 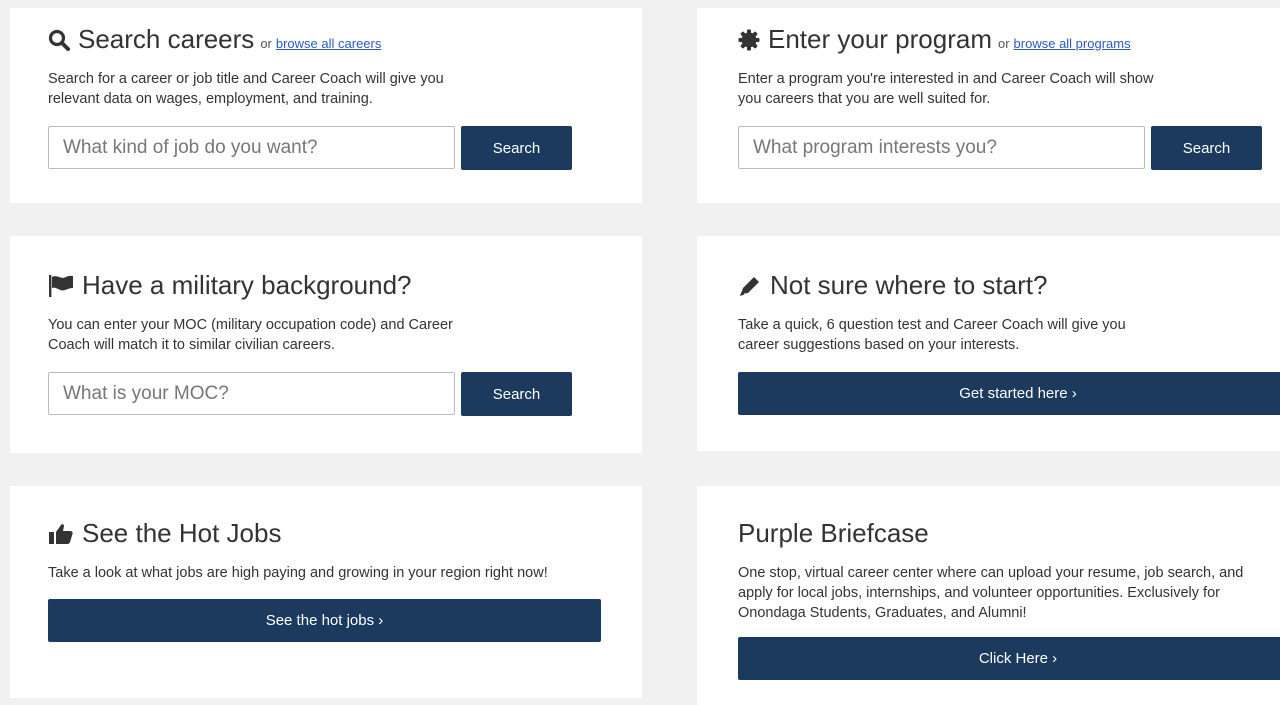 I want to click on flag-icon, so click(x=61, y=285).